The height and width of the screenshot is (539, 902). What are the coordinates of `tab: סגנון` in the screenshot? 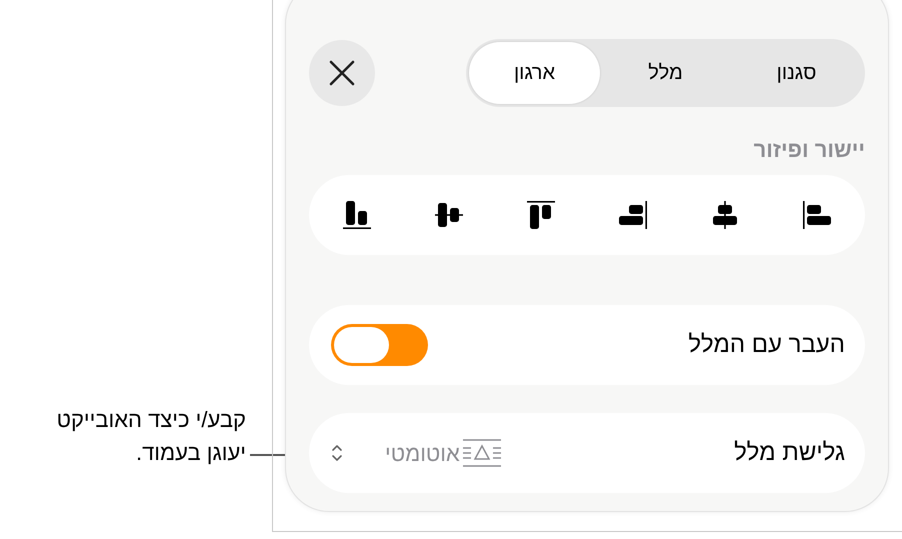 It's located at (796, 73).